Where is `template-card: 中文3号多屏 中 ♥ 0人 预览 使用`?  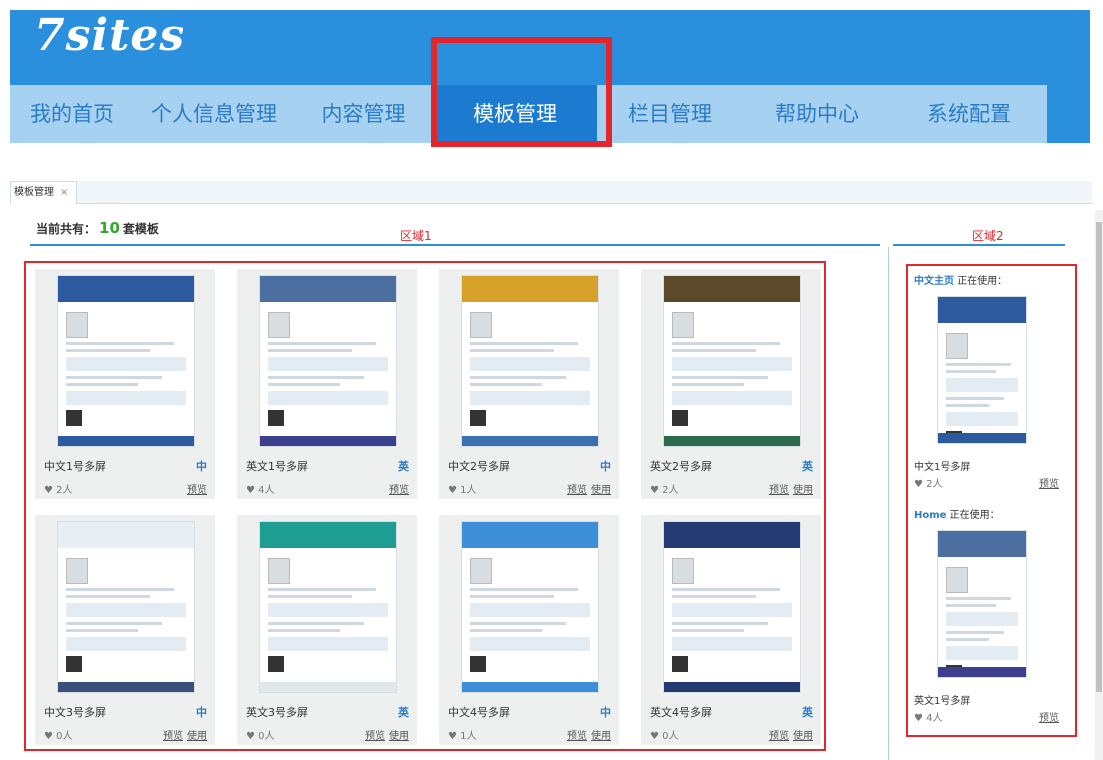
template-card: 中文3号多屏 中 ♥ 0人 预览 使用 is located at coordinates (125, 630).